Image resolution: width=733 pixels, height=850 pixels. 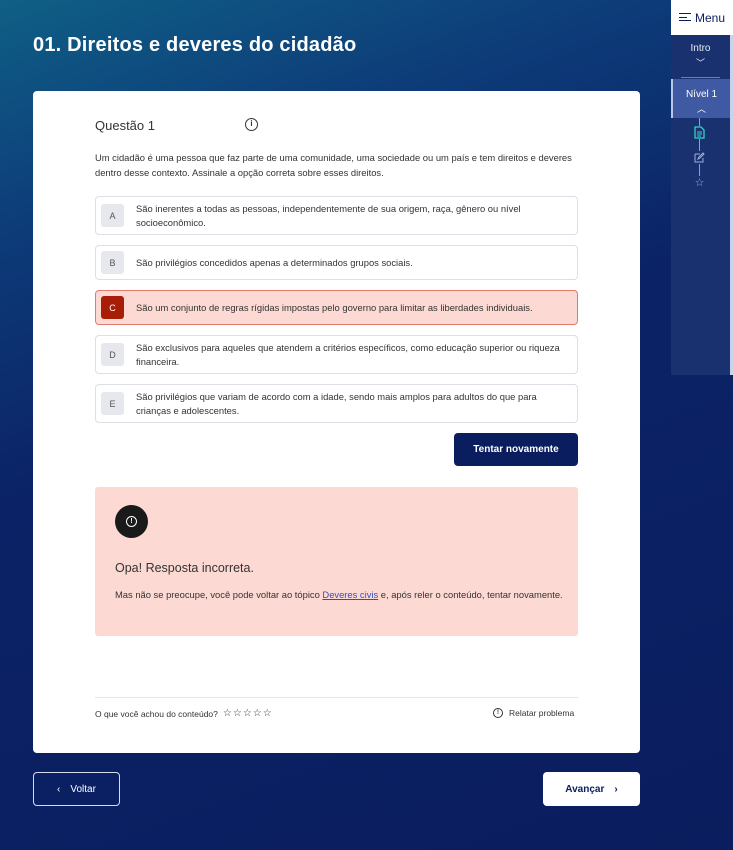 I want to click on chevron-left-icon: ‹, so click(x=59, y=789).